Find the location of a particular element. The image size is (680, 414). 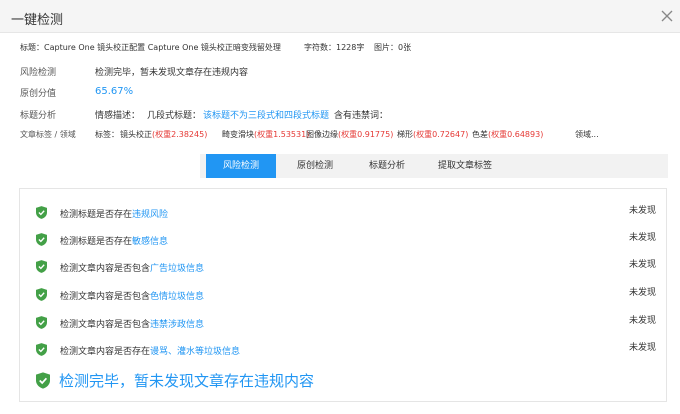

tag-item: 畸变滑块(权重1.53531) is located at coordinates (266, 134).